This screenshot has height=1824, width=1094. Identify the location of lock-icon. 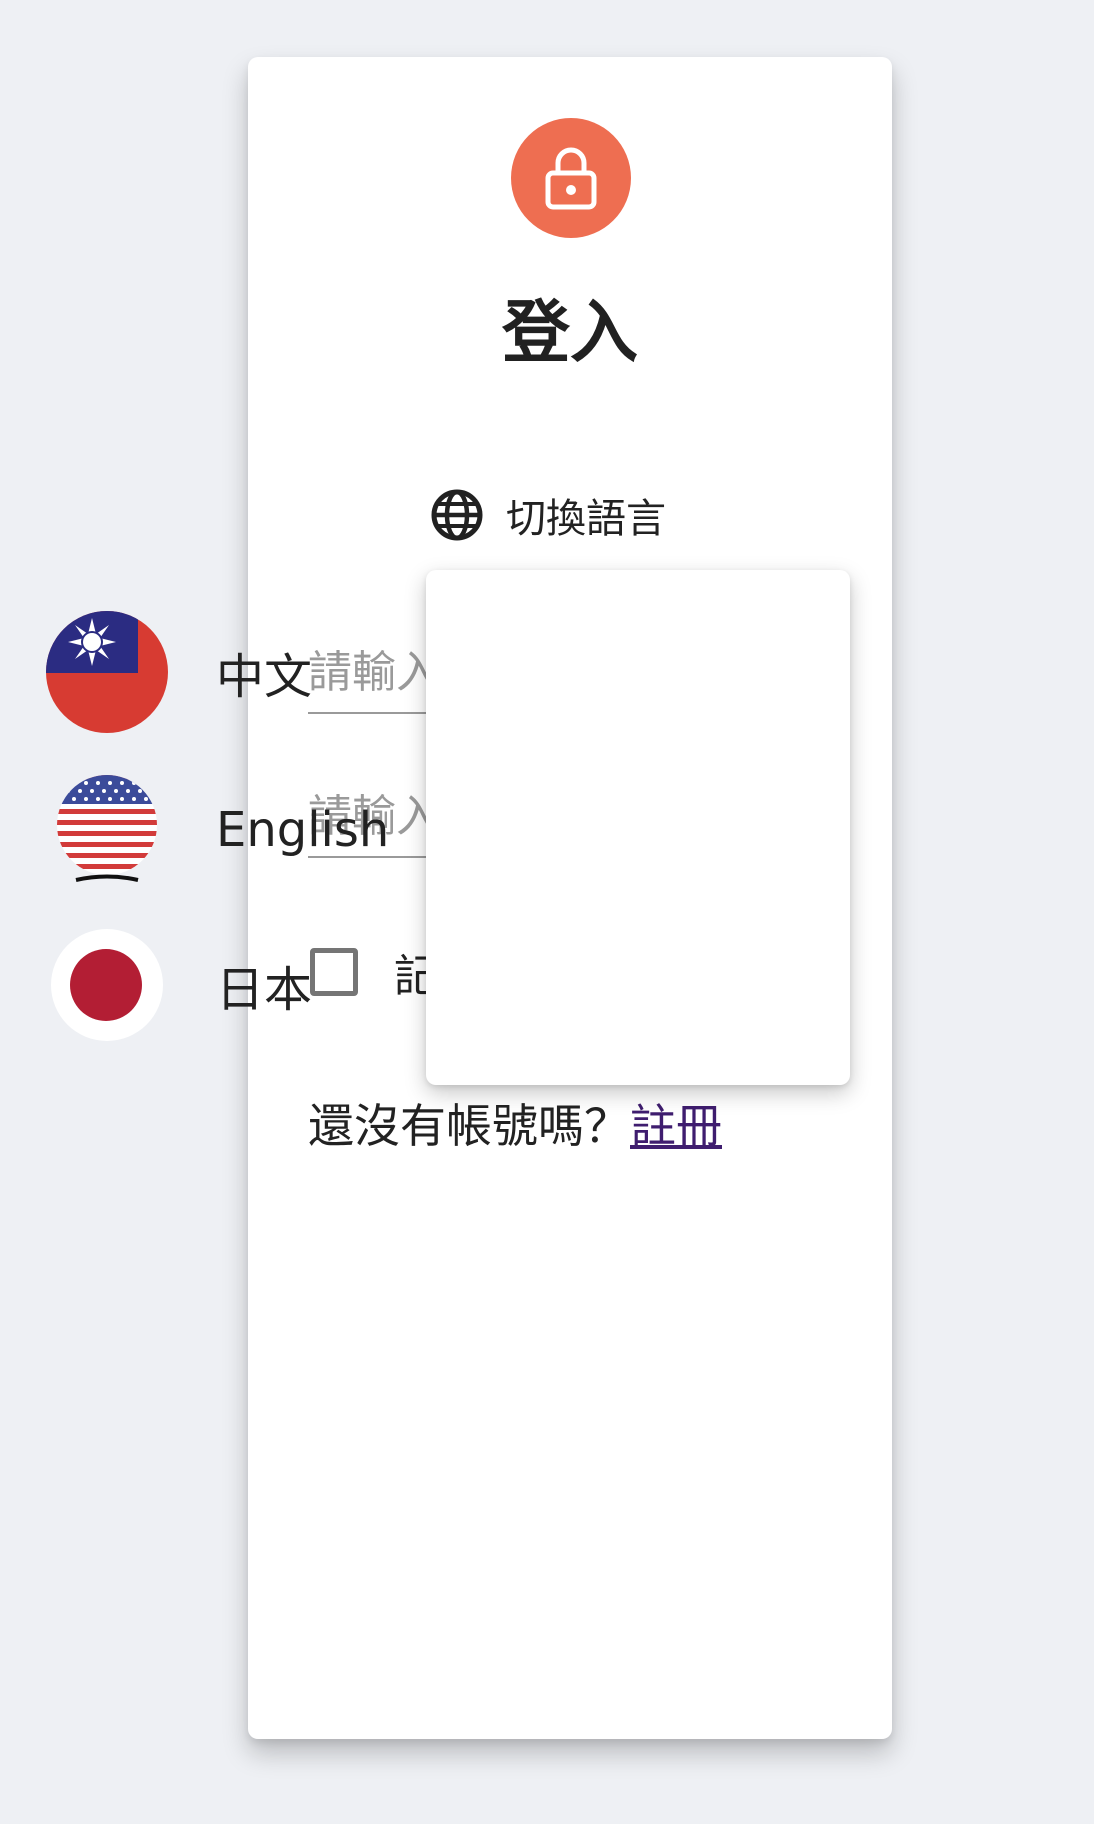
(571, 178).